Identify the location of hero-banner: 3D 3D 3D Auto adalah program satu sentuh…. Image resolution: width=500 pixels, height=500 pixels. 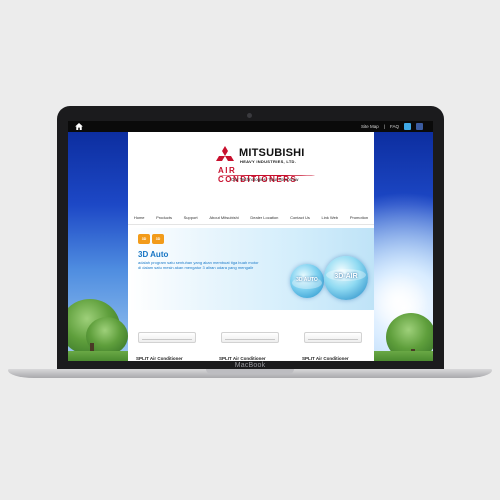
(251, 269).